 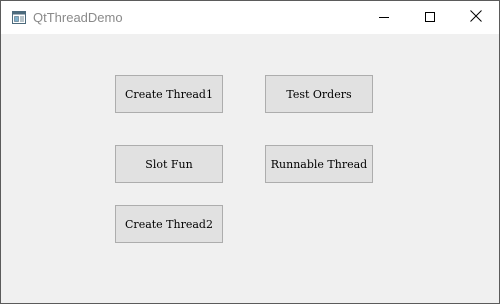 I want to click on minimize-button, so click(x=384, y=17).